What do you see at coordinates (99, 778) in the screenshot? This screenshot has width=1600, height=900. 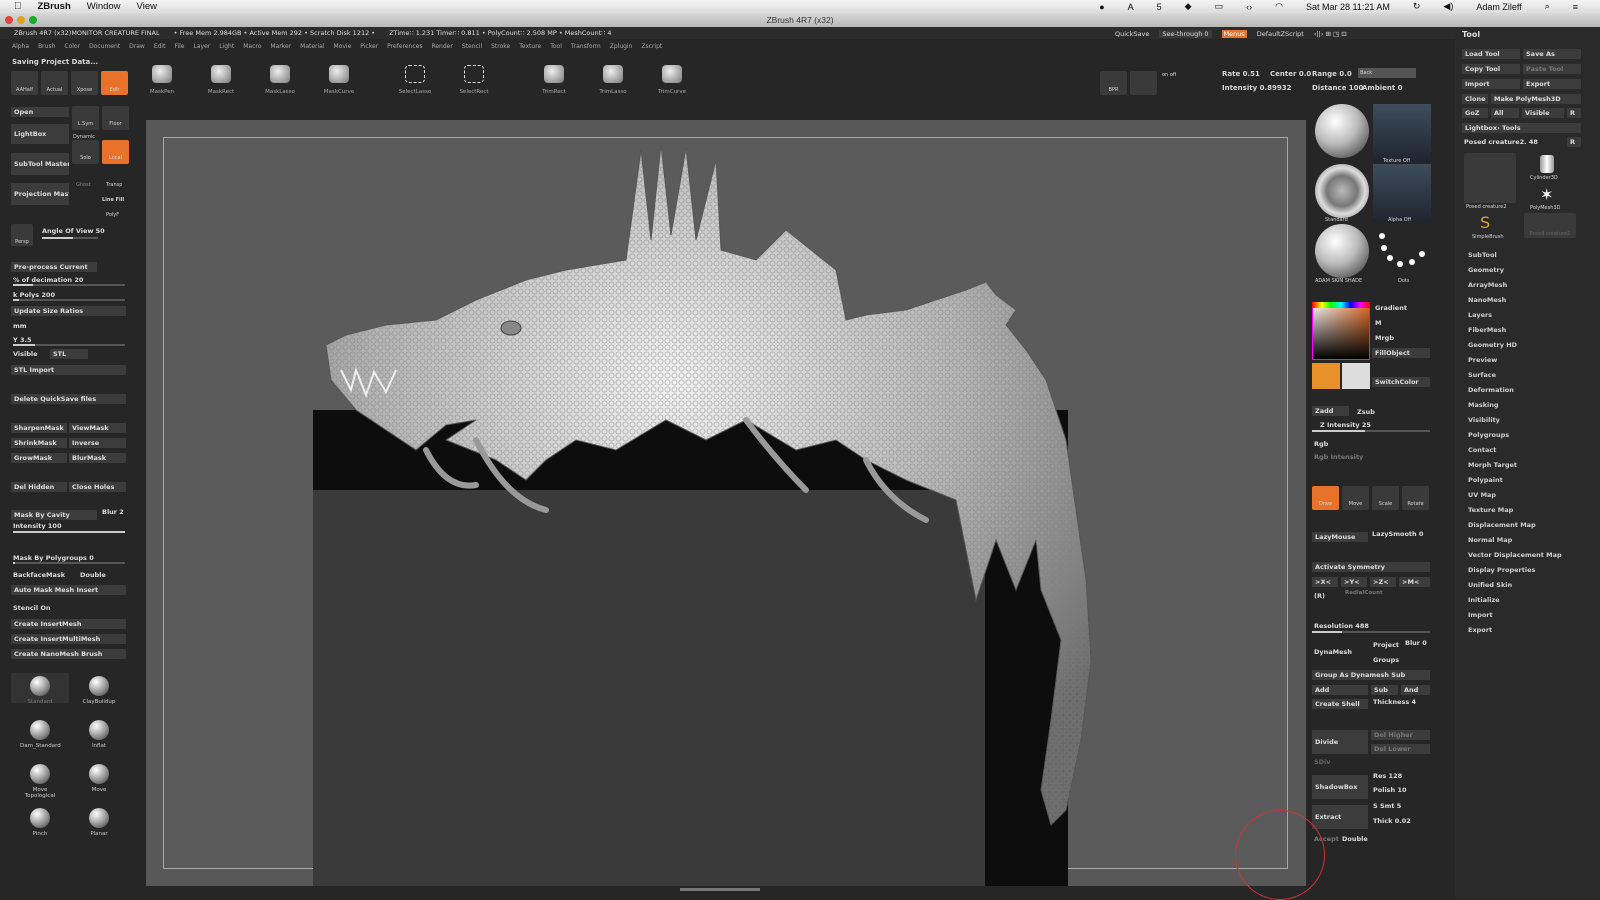 I see `brush-move: Move` at bounding box center [99, 778].